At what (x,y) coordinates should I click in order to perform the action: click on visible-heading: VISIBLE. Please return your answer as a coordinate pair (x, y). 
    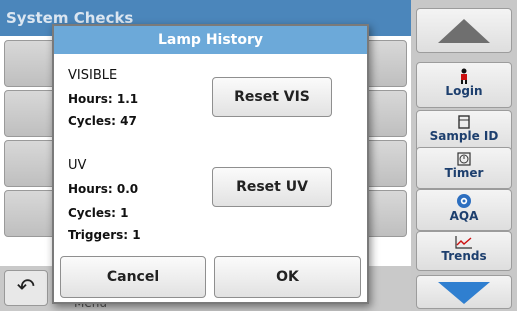
    Looking at the image, I should click on (93, 75).